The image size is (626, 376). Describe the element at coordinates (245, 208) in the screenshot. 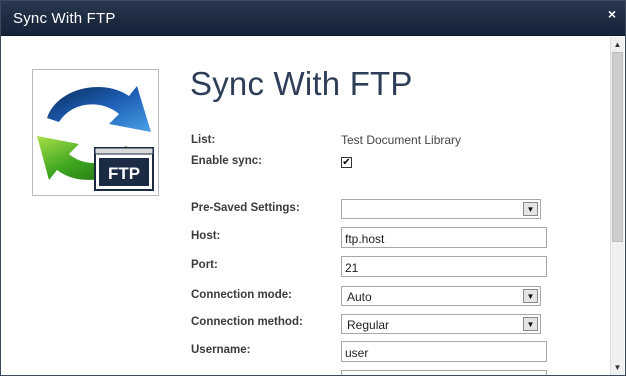

I see `presaved-settings-label: Pre-Saved Settings:` at that location.